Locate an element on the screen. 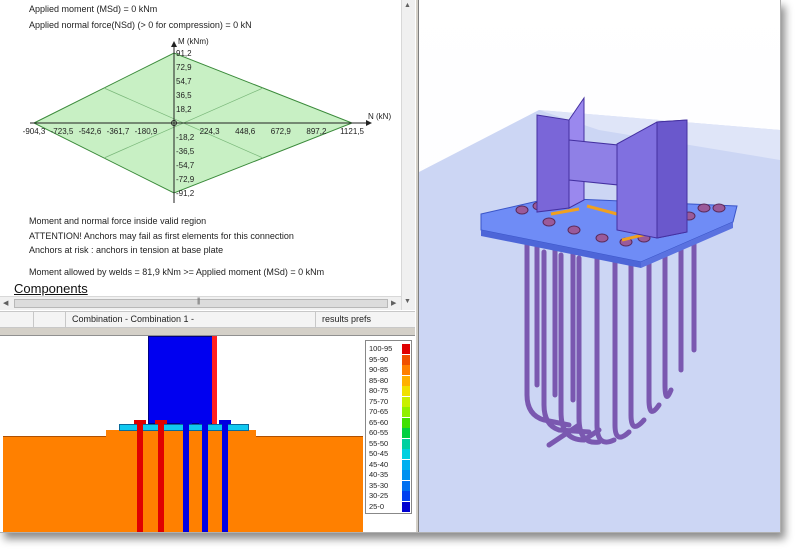 The image size is (800, 550). x-tick-label: -723,5 is located at coordinates (62, 131).